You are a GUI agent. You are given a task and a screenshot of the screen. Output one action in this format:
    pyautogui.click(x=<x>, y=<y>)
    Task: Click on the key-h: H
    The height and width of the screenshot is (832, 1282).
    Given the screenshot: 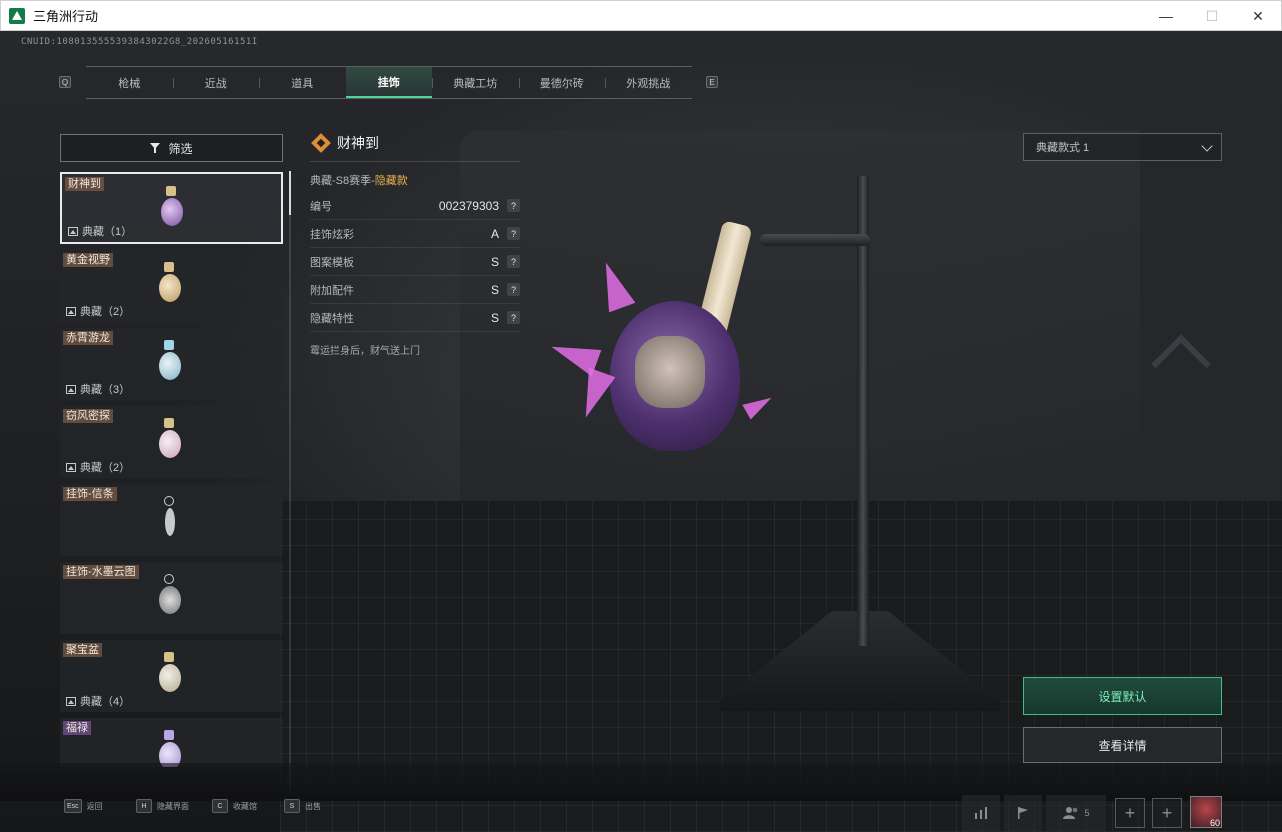 What is the action you would take?
    pyautogui.click(x=144, y=806)
    